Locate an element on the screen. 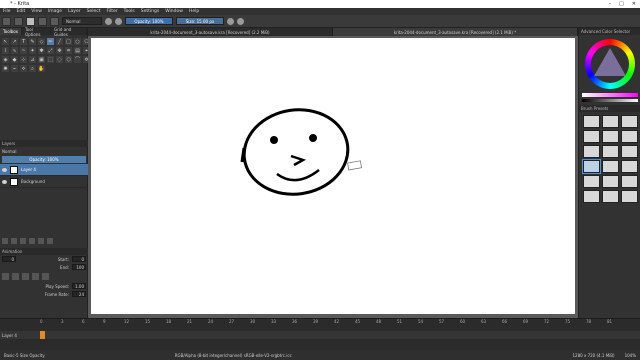 Image resolution: width=640 pixels, height=360 pixels. previous-frame-icon is located at coordinates (15, 276).